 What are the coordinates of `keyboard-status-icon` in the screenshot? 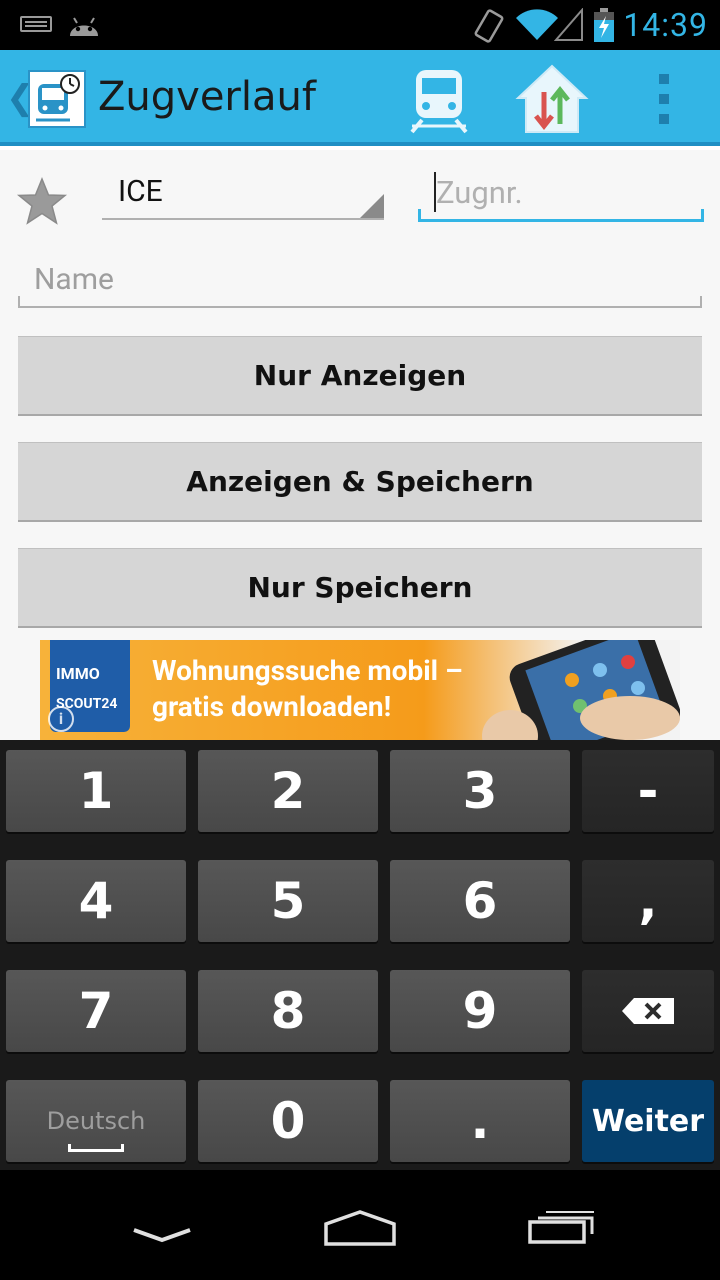 It's located at (36, 24).